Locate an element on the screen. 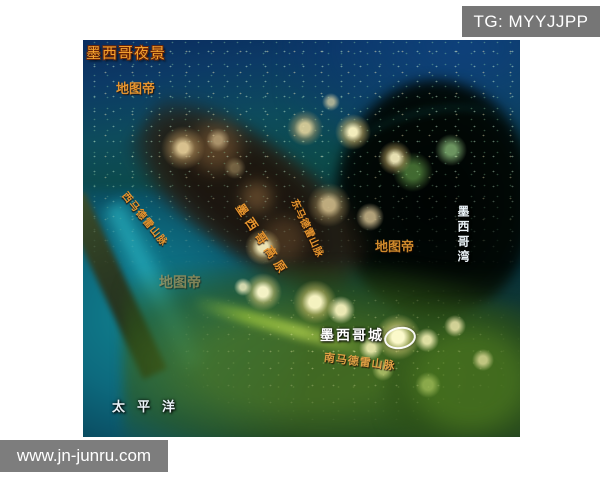 The image size is (600, 480). label-gulf-of-mexico: 墨西哥湾 is located at coordinates (463, 235).